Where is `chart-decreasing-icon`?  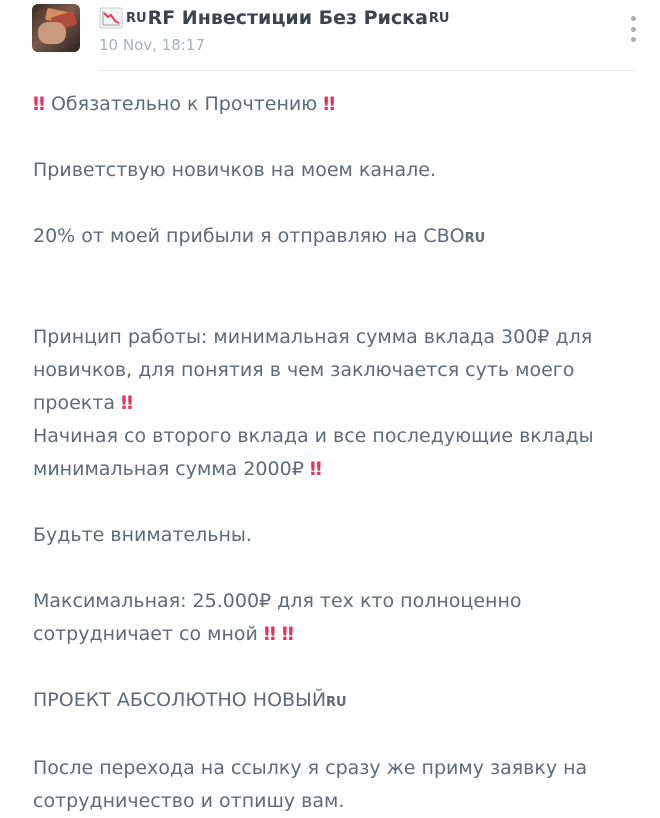
chart-decreasing-icon is located at coordinates (111, 18).